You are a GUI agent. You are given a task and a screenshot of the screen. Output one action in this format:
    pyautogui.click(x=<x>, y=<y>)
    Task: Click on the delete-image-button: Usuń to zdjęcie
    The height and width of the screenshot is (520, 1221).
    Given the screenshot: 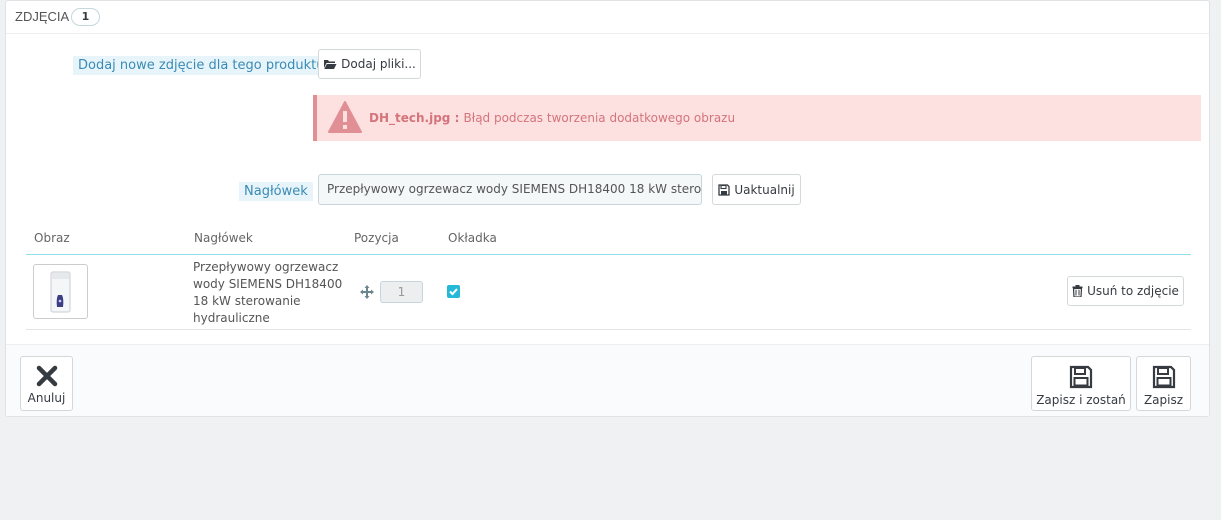 What is the action you would take?
    pyautogui.click(x=1125, y=291)
    